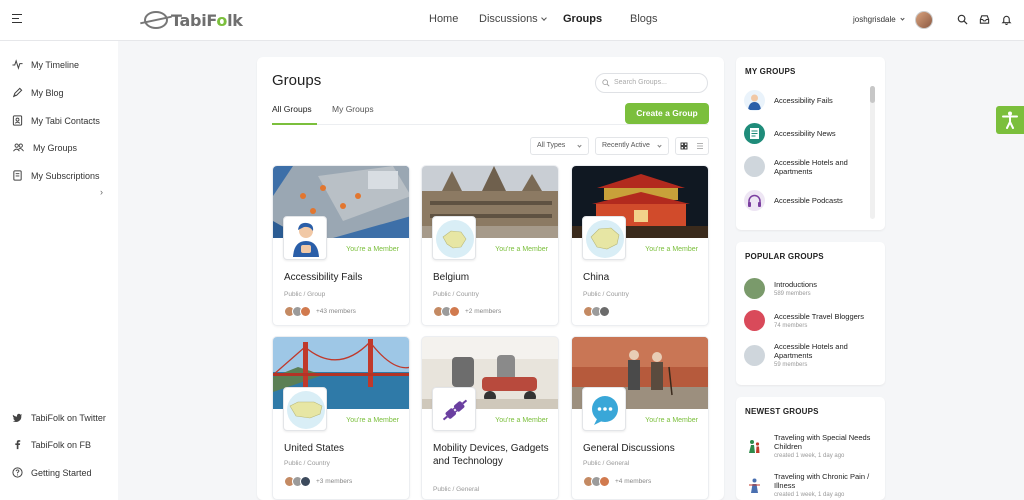  What do you see at coordinates (336, 311) in the screenshot?
I see `member-count: +43 members` at bounding box center [336, 311].